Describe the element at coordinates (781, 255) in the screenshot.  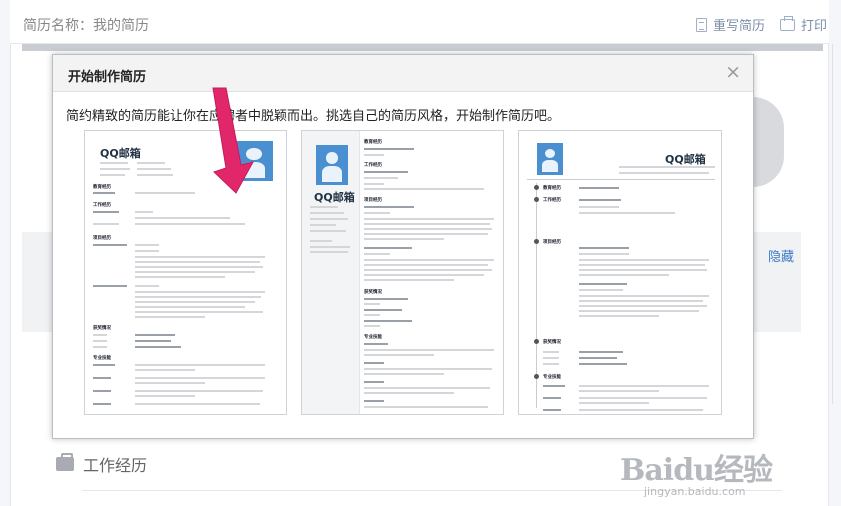
I see `hide-section-link: 隐藏` at that location.